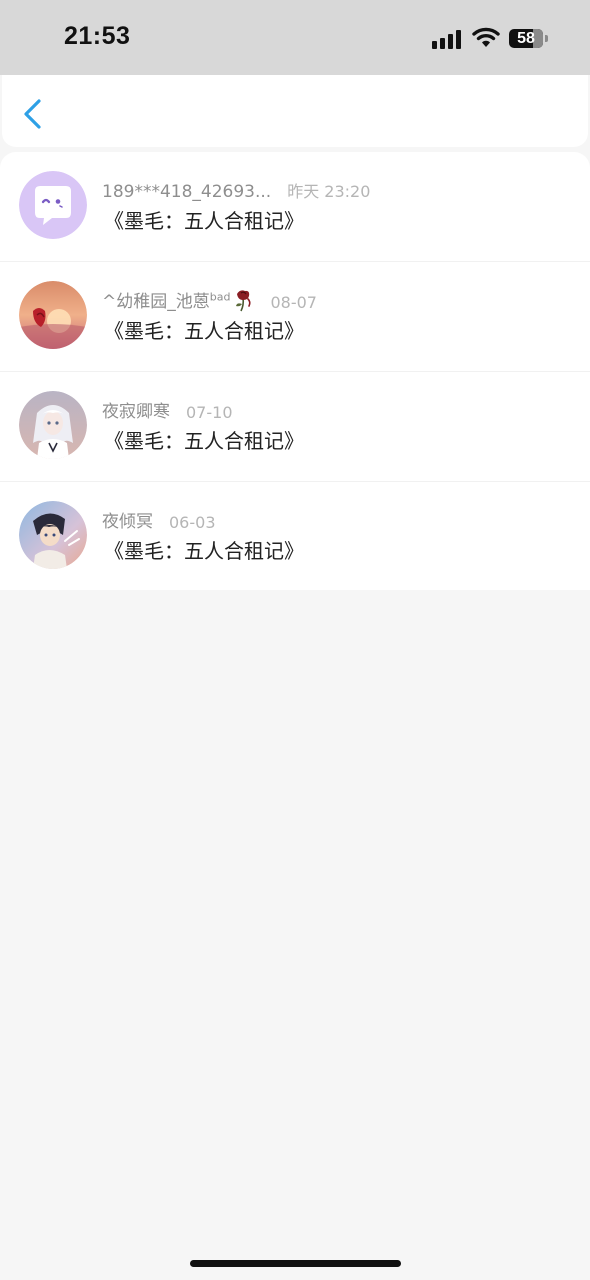 The image size is (590, 1280). I want to click on user-badge-text: bad, so click(220, 297).